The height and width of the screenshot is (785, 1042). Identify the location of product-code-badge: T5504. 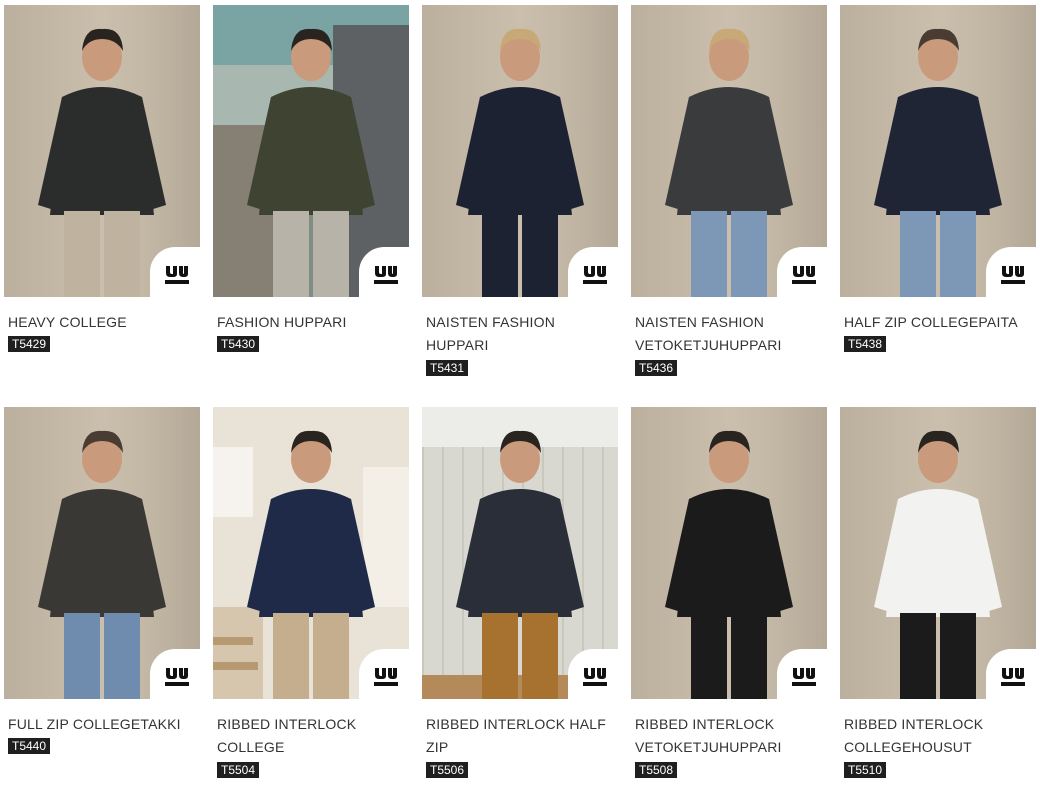
(238, 770).